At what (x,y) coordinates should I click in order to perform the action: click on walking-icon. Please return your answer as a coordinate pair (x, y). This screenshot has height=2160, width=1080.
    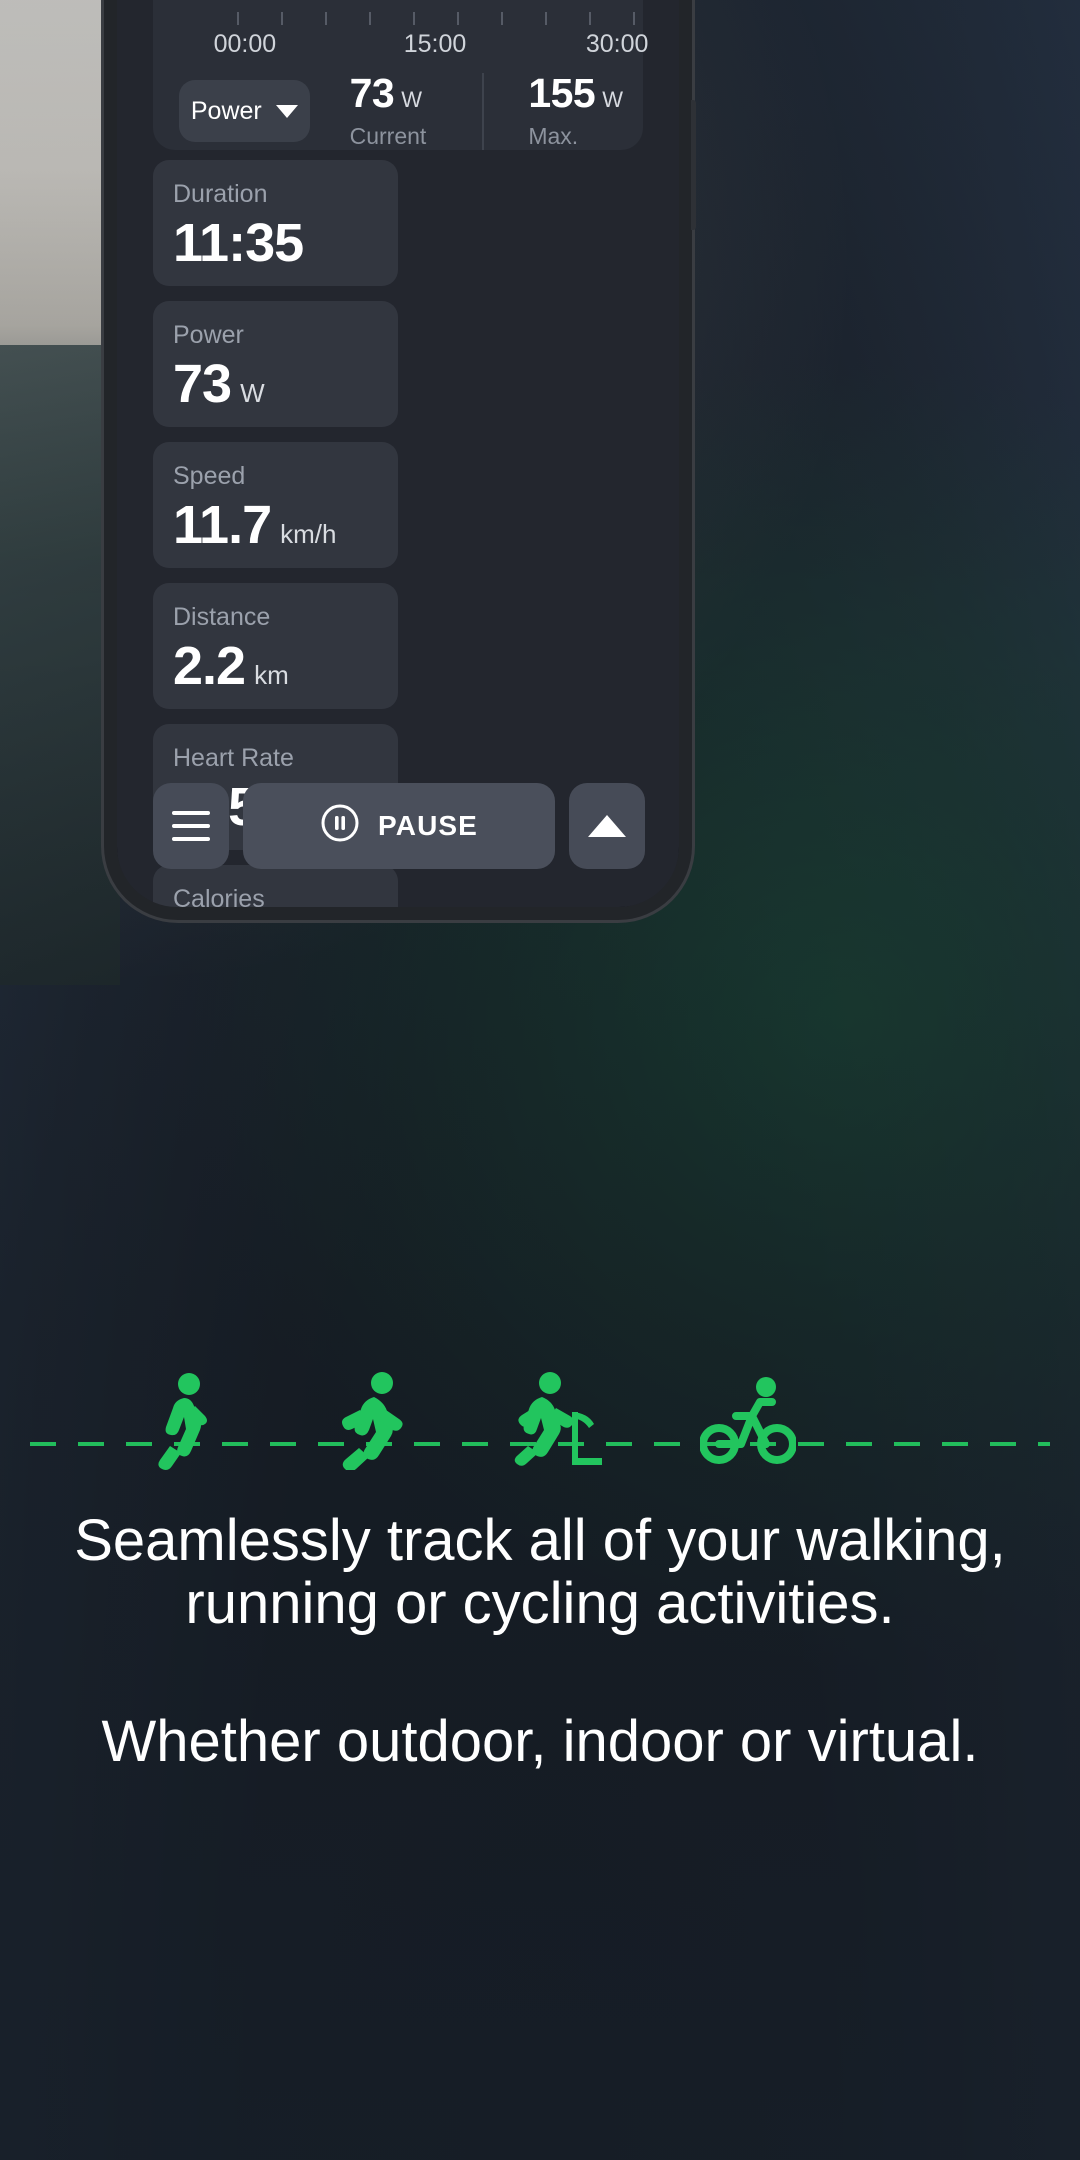
    Looking at the image, I should click on (185, 1422).